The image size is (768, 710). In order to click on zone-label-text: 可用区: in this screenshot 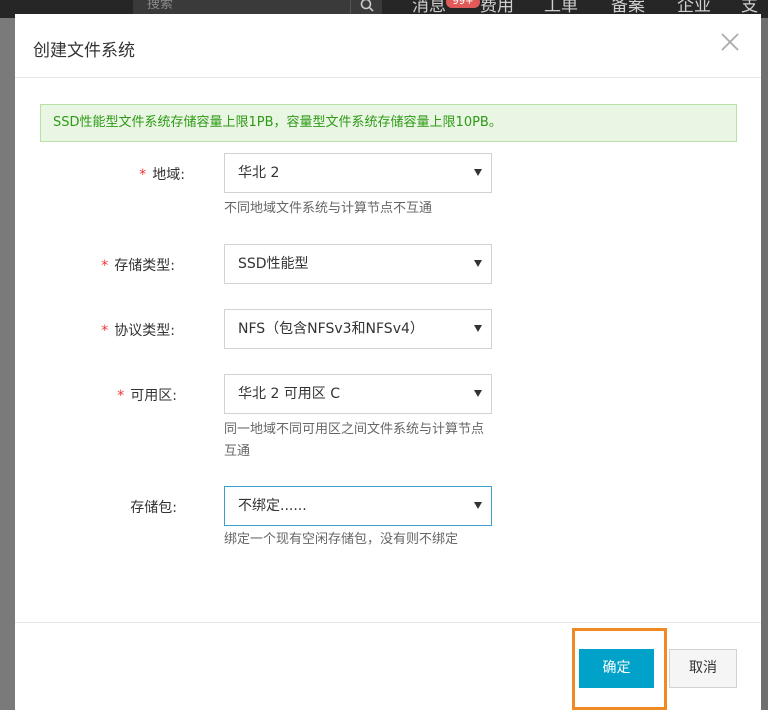, I will do `click(153, 396)`.